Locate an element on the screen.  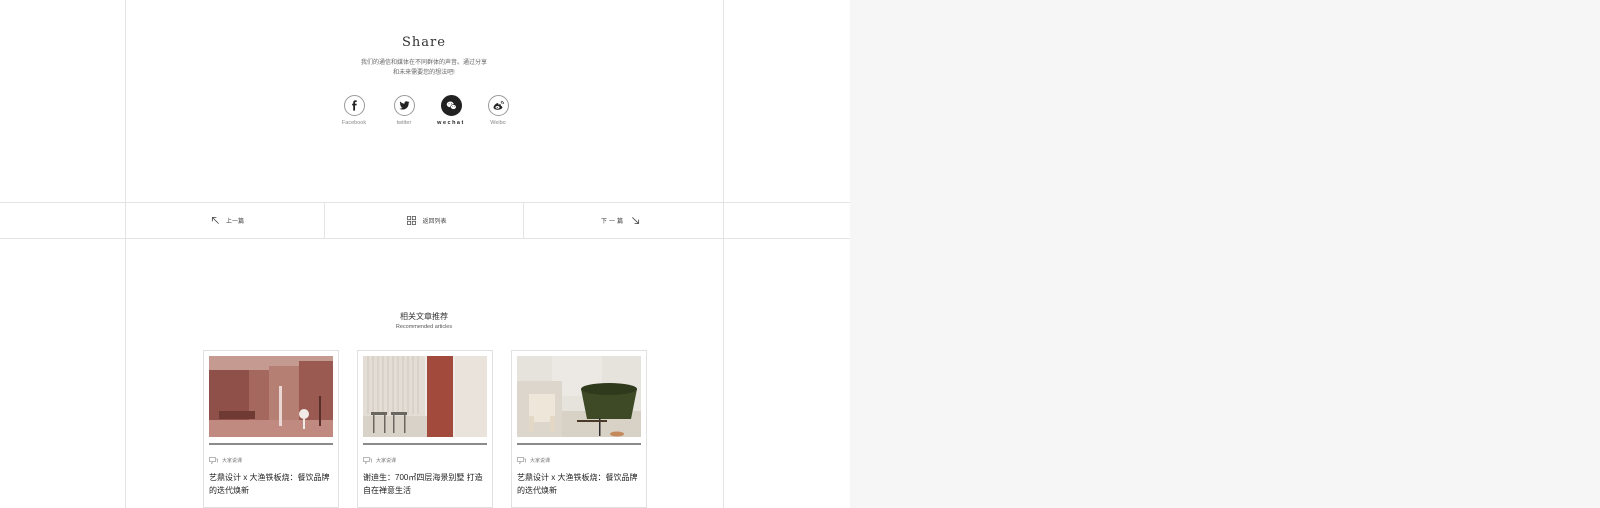
article-nav: 上一篇 返回列表 下一篇 is located at coordinates (424, 220).